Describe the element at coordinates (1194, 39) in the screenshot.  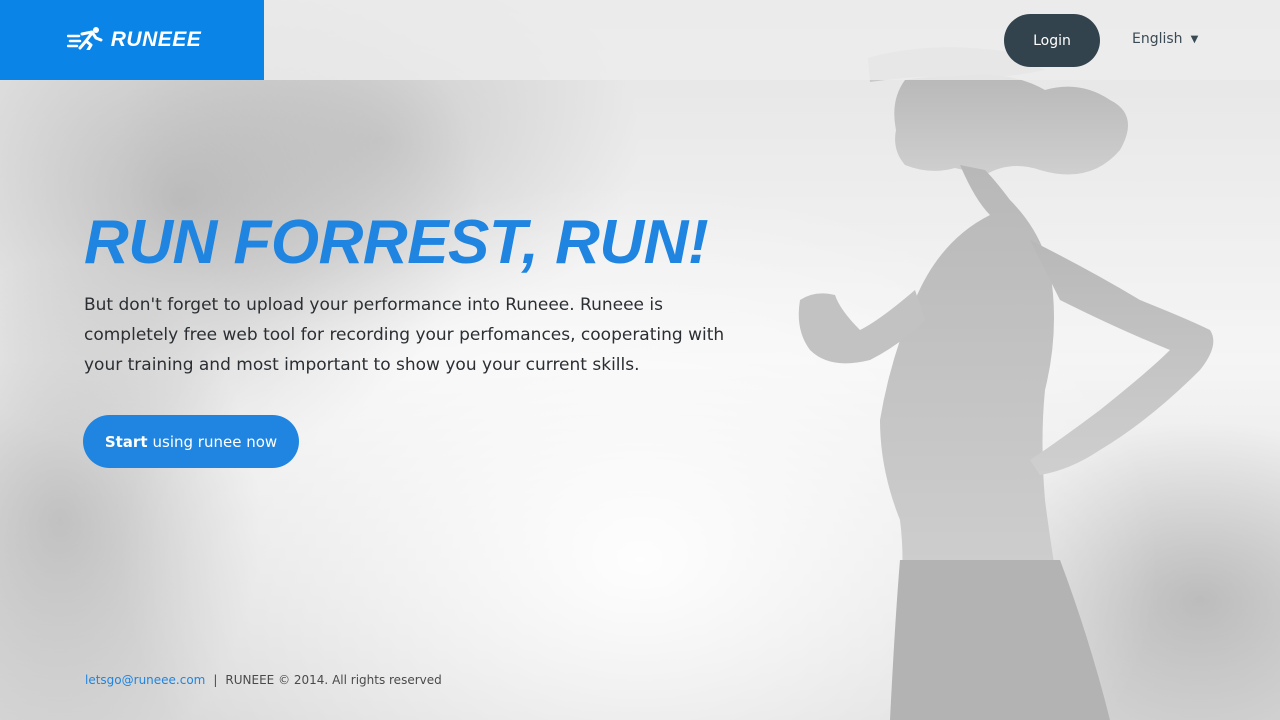
I see `caret-down-icon: ▼` at that location.